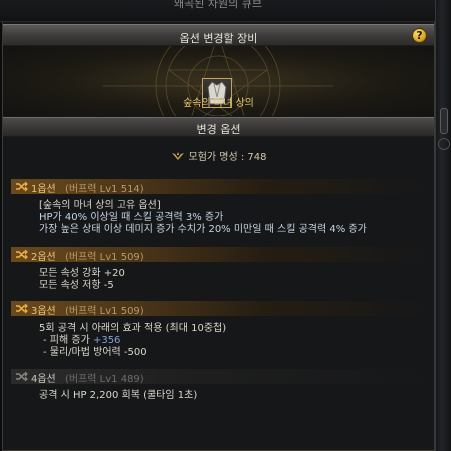 The height and width of the screenshot is (451, 451). What do you see at coordinates (43, 311) in the screenshot?
I see `option-3-label: 3옵션` at bounding box center [43, 311].